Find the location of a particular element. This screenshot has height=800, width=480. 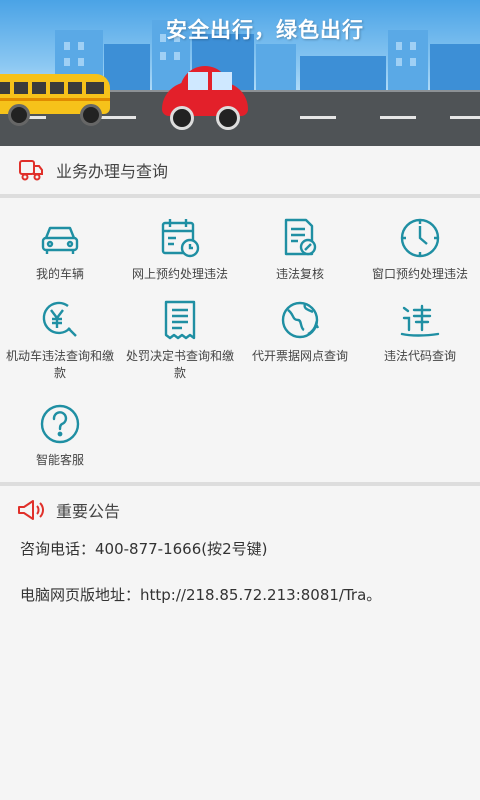

notice-phone: 咨询电话：400-877-1666(按2号键) is located at coordinates (144, 549).